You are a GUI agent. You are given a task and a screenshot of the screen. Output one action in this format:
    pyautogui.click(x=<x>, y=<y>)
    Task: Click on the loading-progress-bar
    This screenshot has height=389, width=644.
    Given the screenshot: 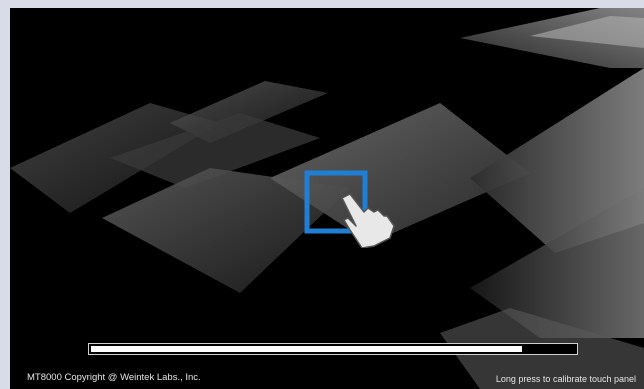 What is the action you would take?
    pyautogui.click(x=333, y=349)
    